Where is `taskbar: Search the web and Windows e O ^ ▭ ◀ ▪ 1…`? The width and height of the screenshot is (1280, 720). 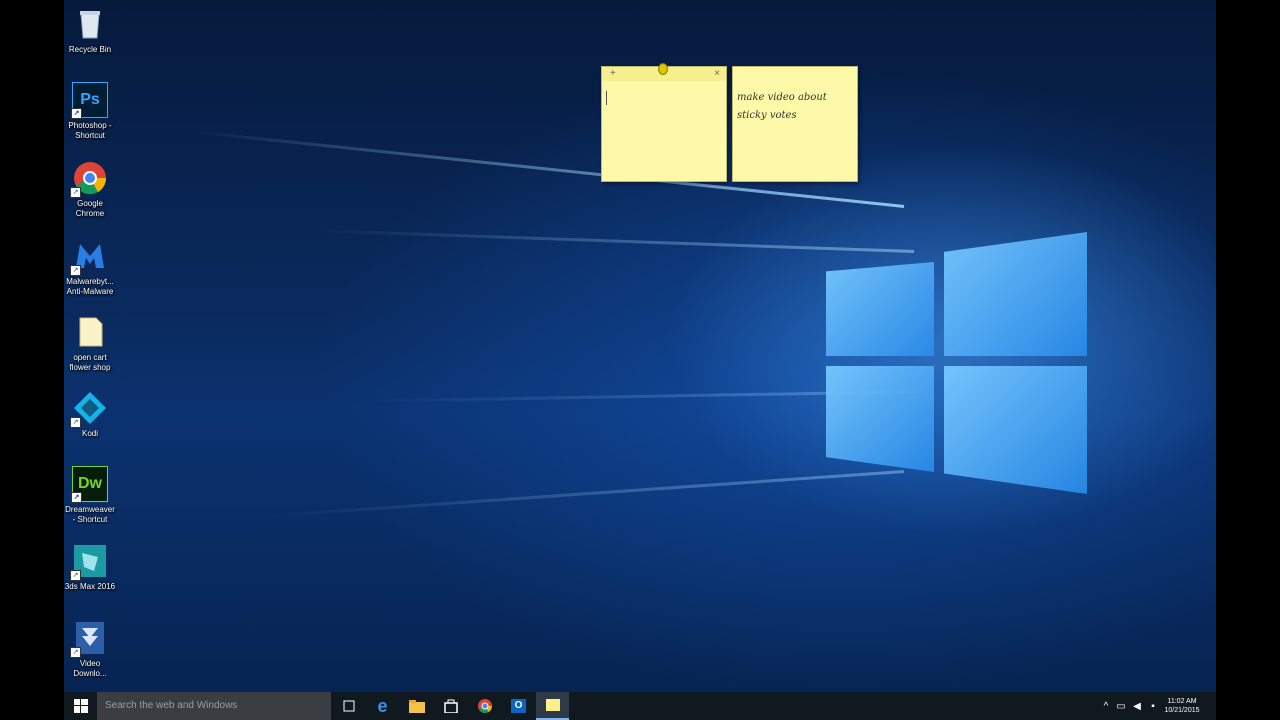
taskbar: Search the web and Windows e O ^ ▭ ◀ ▪ 1… is located at coordinates (640, 706).